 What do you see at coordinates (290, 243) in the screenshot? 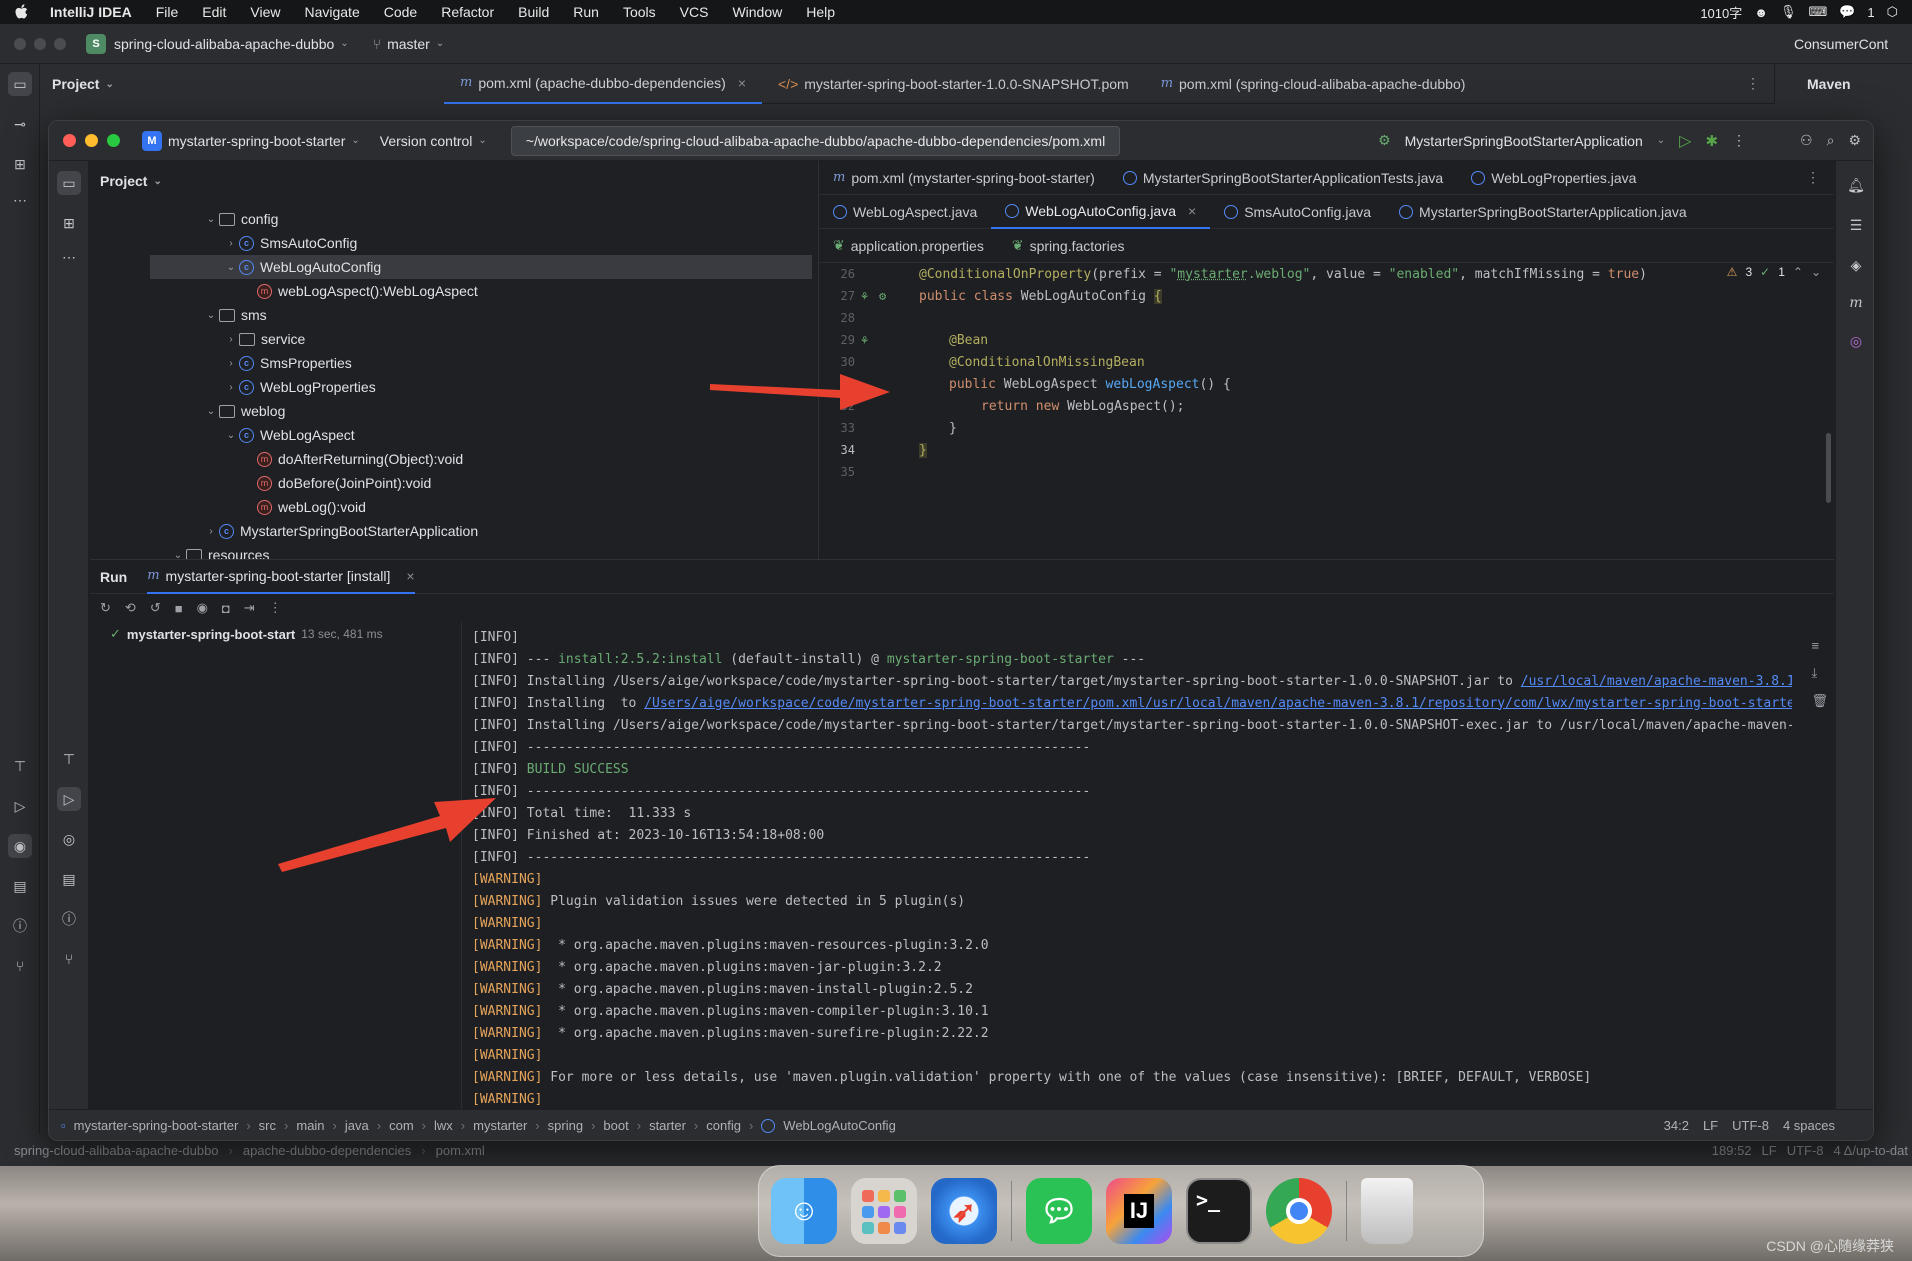
I see `tree-class-smsautoconfig: › c SmsAutoConfig` at bounding box center [290, 243].